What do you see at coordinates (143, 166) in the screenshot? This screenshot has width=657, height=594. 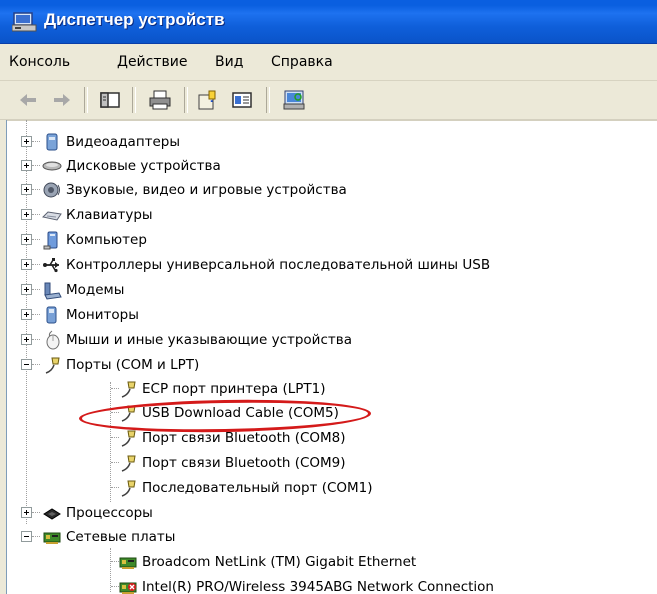 I see `tree-item-label: Дисковые устройства` at bounding box center [143, 166].